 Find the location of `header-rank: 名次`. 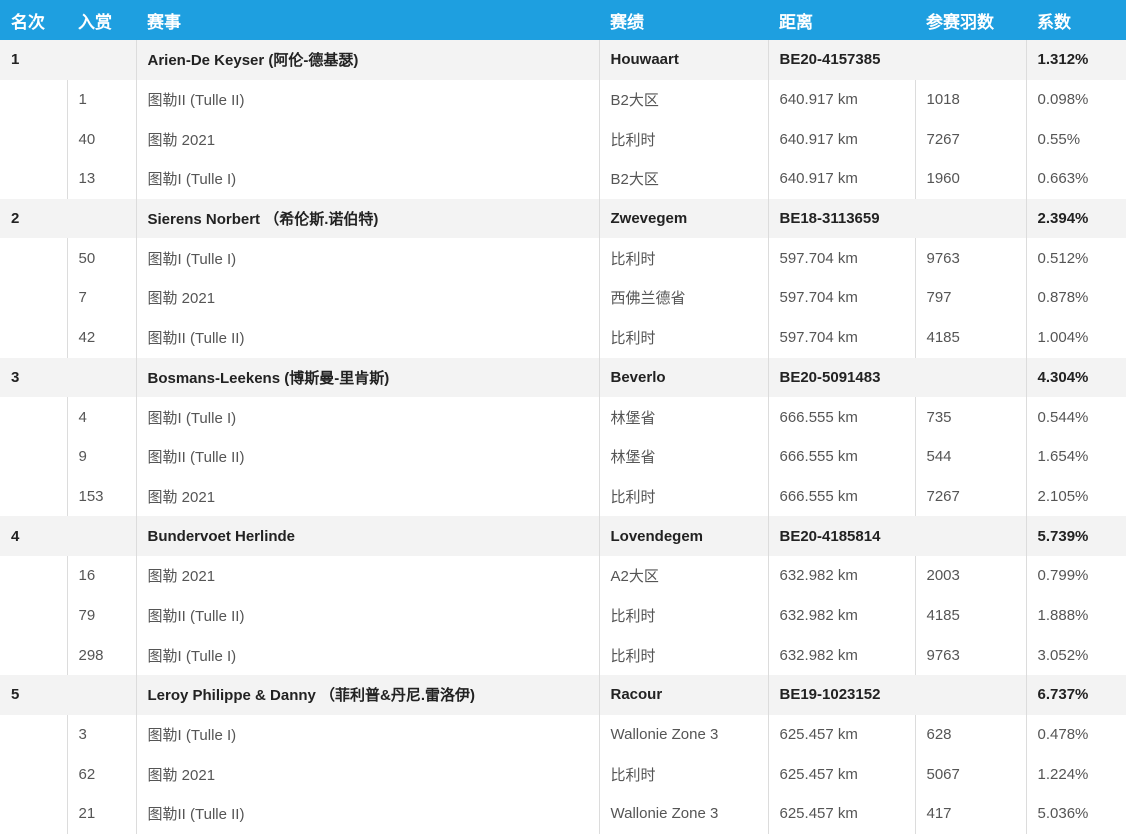

header-rank: 名次 is located at coordinates (33, 20).